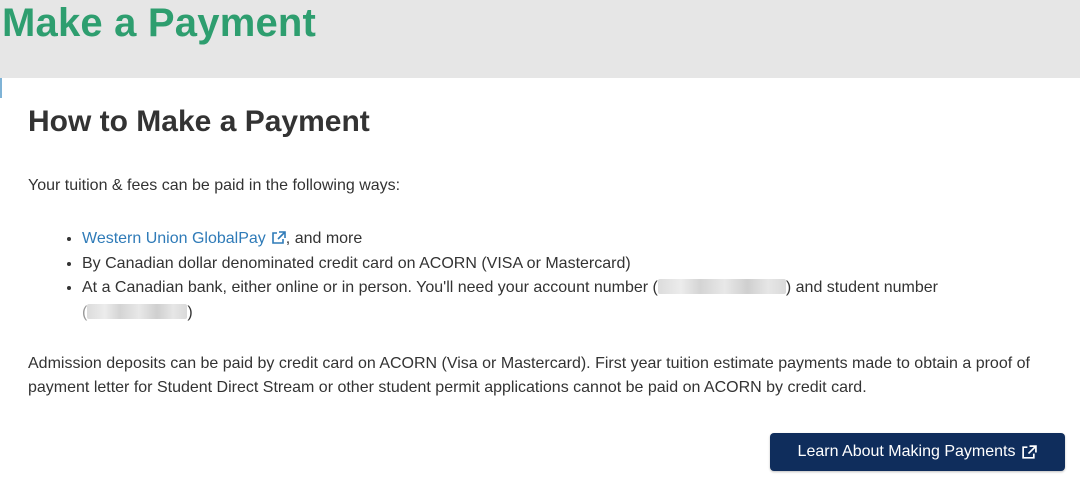  What do you see at coordinates (137, 311) in the screenshot?
I see `redacted-student-number` at bounding box center [137, 311].